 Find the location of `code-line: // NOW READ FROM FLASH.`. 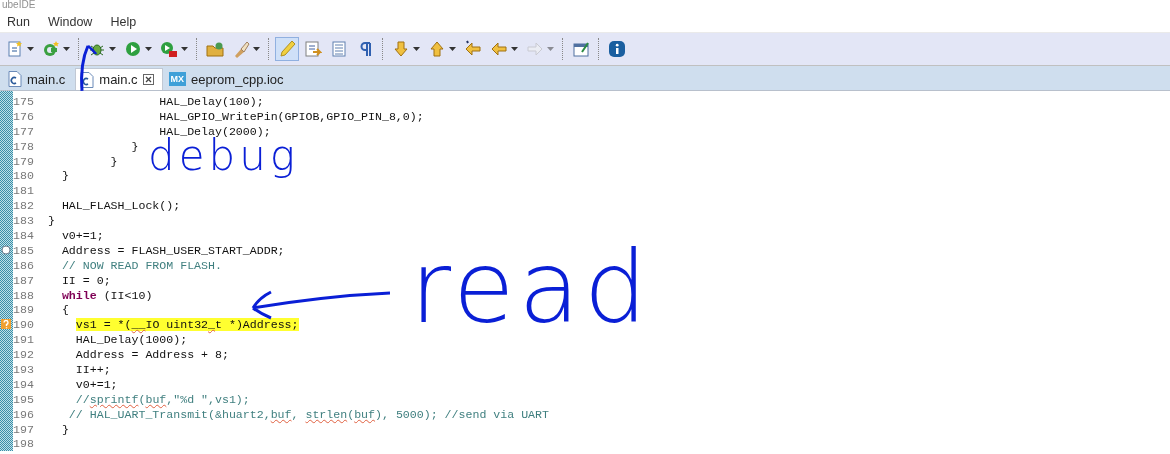

code-line: // NOW READ FROM FLASH. is located at coordinates (141, 265).